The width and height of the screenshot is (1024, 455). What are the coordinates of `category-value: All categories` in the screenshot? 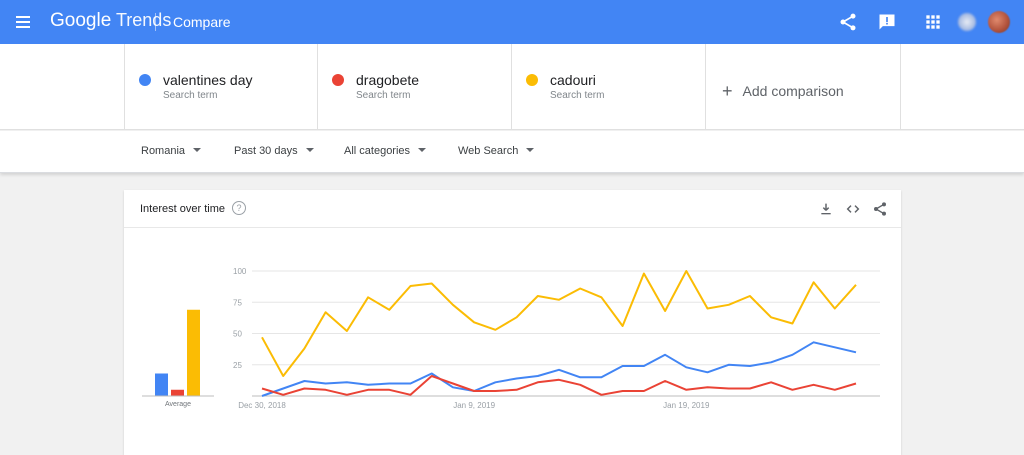 It's located at (377, 151).